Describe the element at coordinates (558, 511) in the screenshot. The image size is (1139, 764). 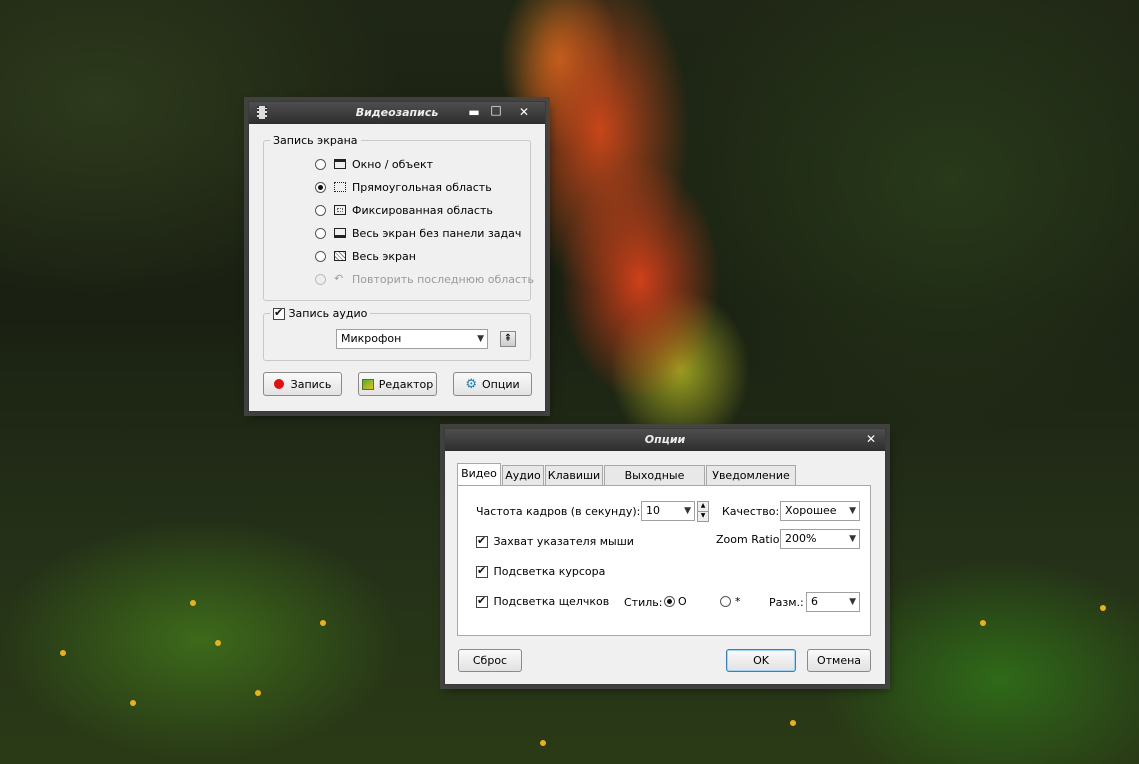
I see `fps-label: Частота кадров (в секунду):` at that location.